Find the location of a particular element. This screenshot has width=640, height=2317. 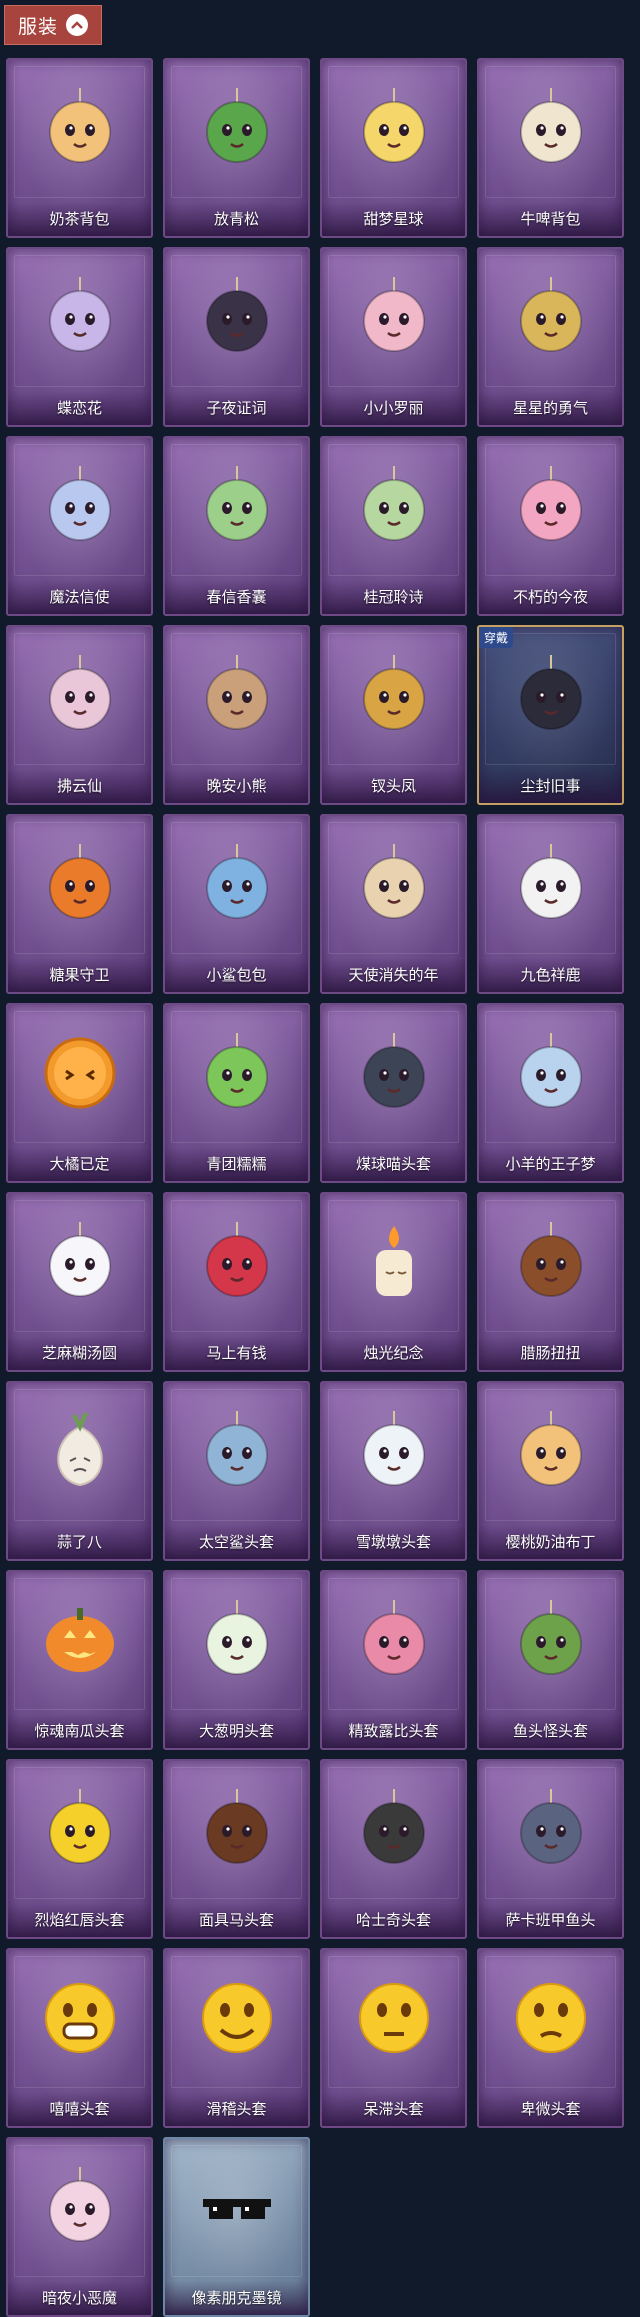

candle-icon is located at coordinates (394, 1262).